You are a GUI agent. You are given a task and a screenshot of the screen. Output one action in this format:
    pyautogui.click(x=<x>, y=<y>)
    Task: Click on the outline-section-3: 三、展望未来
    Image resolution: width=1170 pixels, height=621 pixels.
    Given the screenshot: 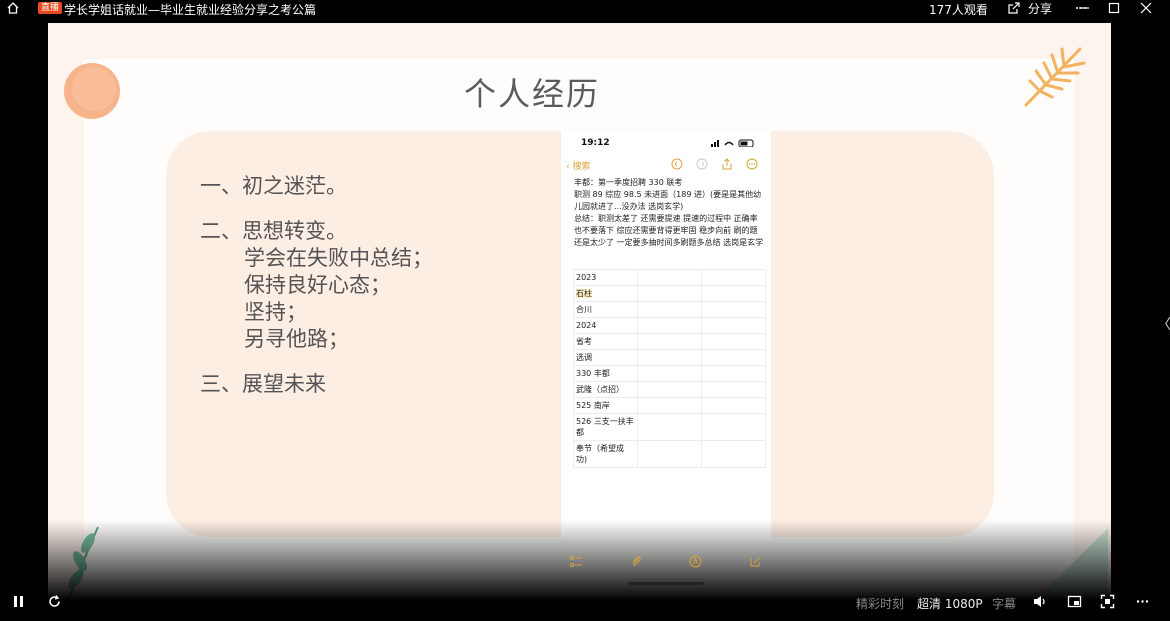 What is the action you would take?
    pyautogui.click(x=263, y=384)
    